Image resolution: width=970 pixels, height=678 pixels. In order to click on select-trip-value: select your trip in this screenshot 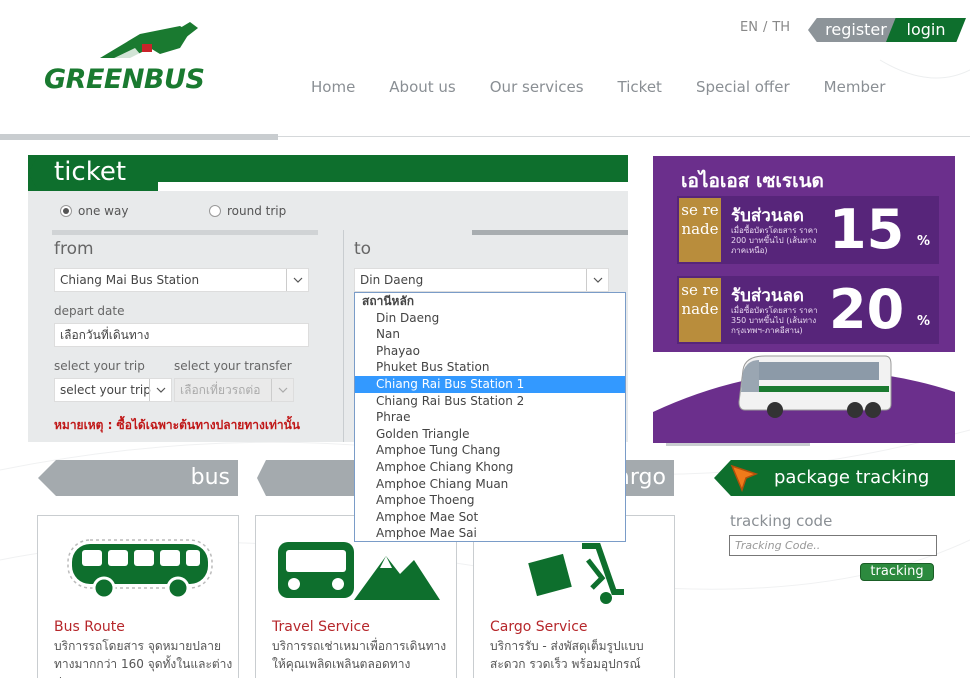, I will do `click(105, 390)`.